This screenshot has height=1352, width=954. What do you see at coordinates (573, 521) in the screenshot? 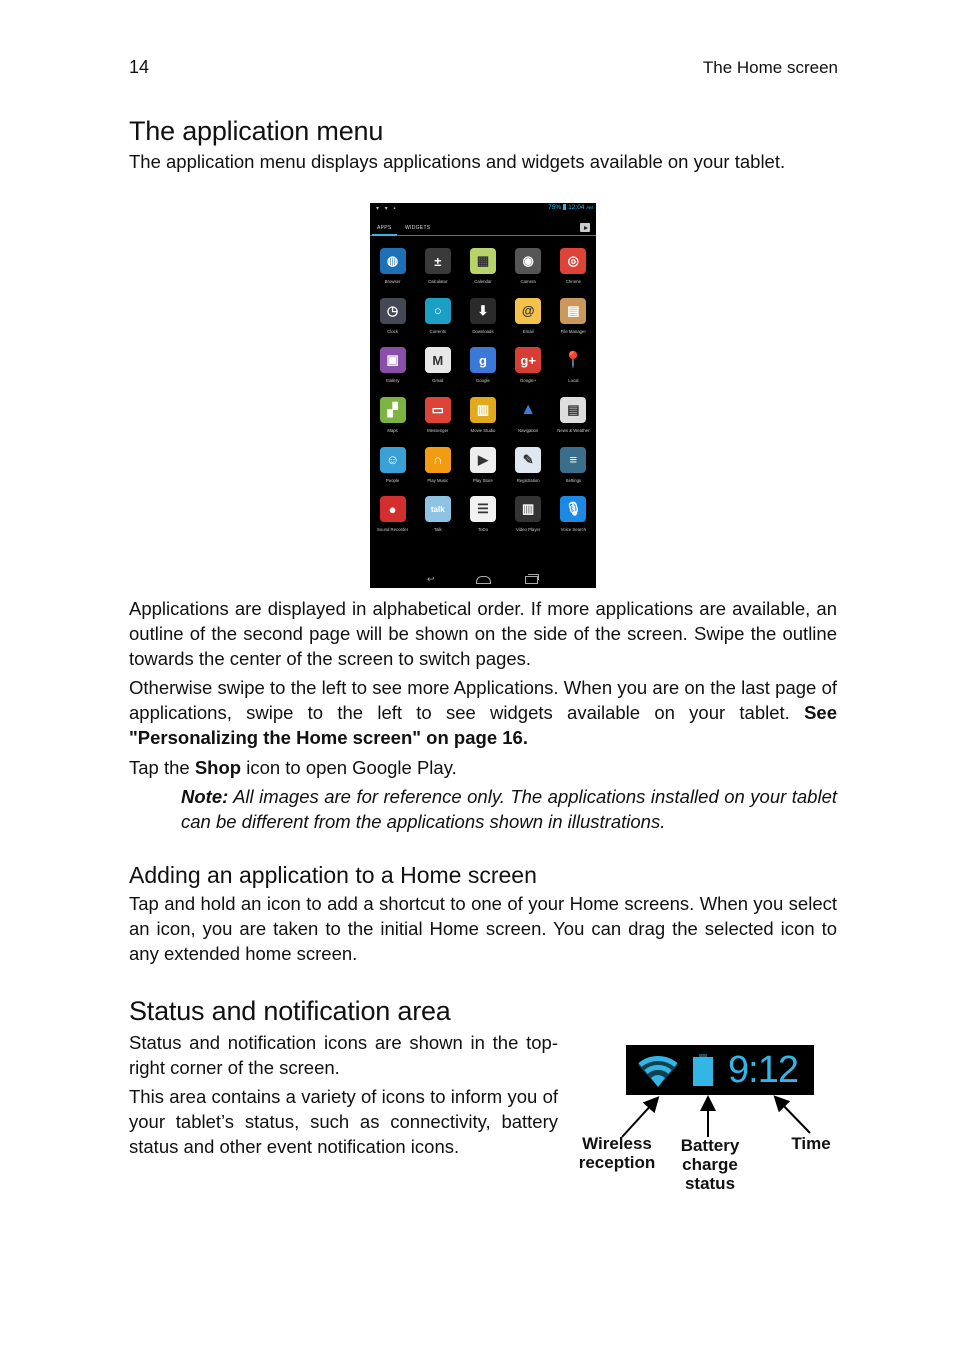
I see `app-item: 🎙 Voice Search` at bounding box center [573, 521].